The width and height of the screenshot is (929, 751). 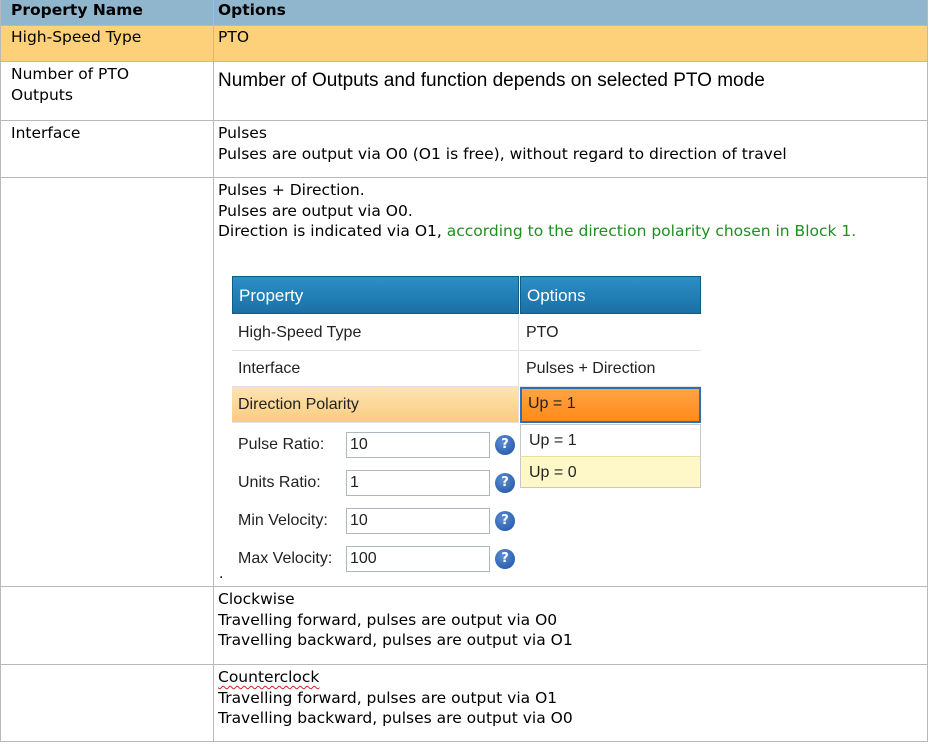 I want to click on units-ratio-label: Units Ratio:, so click(x=279, y=482).